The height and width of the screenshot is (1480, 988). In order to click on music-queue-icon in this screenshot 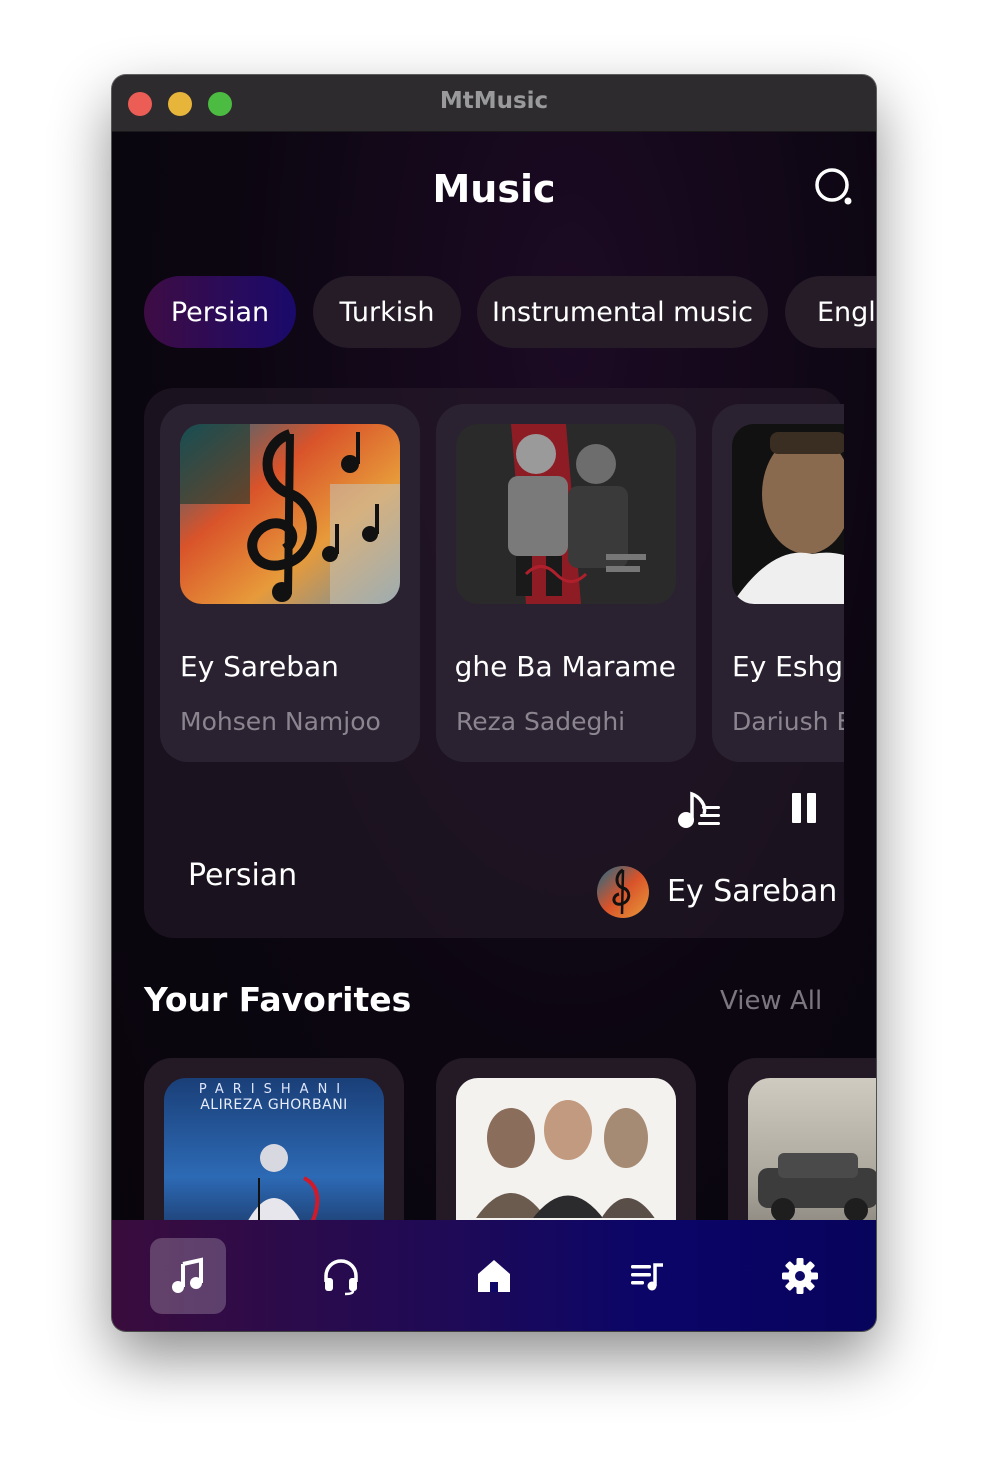, I will do `click(699, 809)`.